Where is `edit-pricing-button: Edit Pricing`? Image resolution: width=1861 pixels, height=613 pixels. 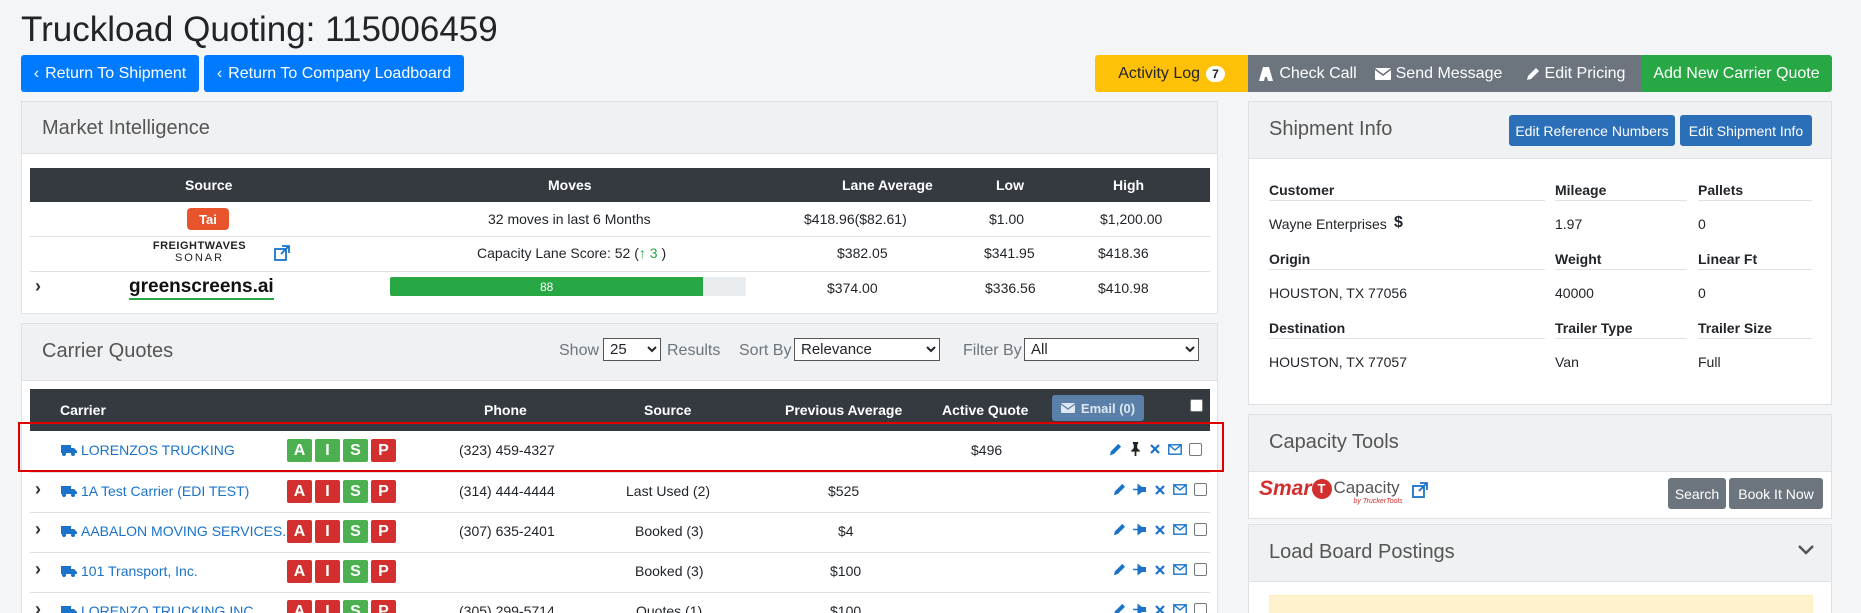 edit-pricing-button: Edit Pricing is located at coordinates (1575, 73).